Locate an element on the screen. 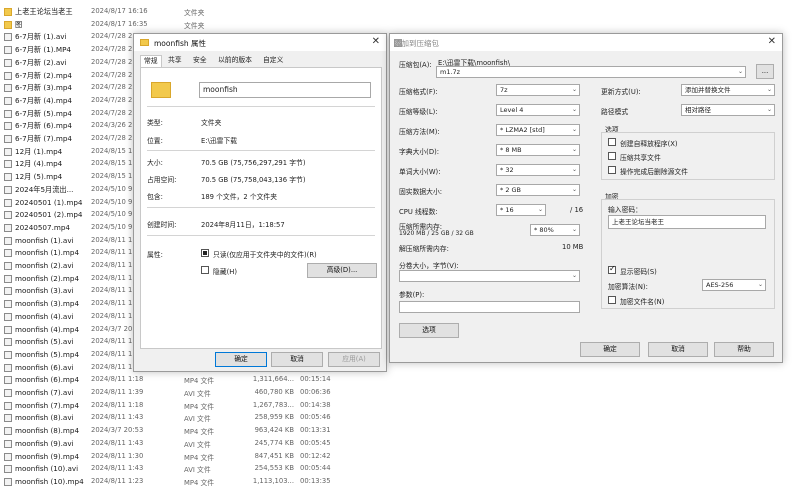 The height and width of the screenshot is (486, 800). encryption-method-select: AES-256 ⌄ is located at coordinates (734, 285).